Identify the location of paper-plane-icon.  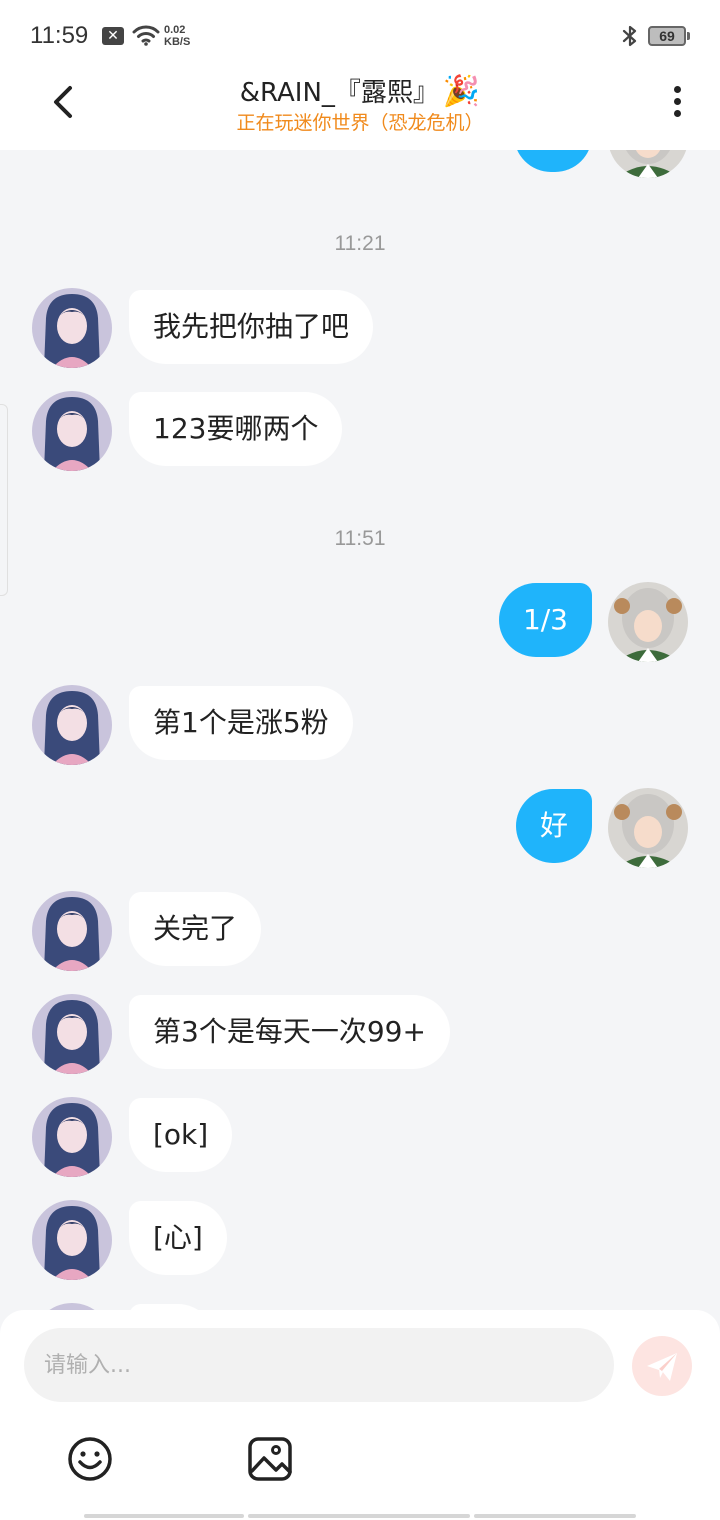
(662, 1367).